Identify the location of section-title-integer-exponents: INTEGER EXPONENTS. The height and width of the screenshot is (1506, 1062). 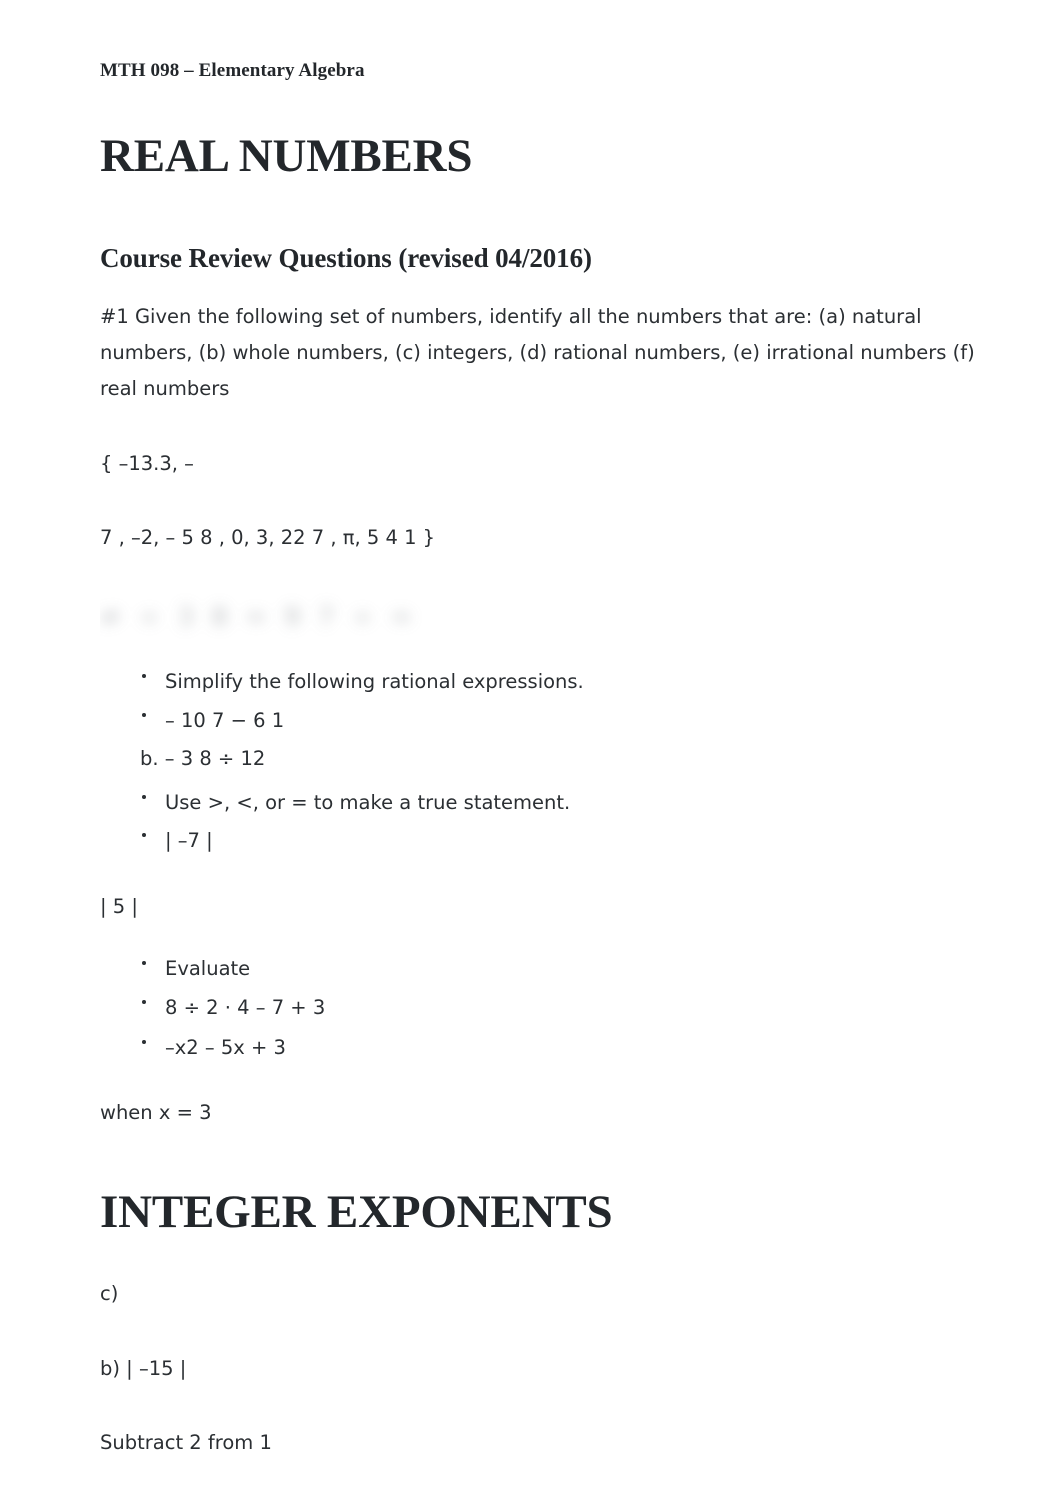
(356, 1211).